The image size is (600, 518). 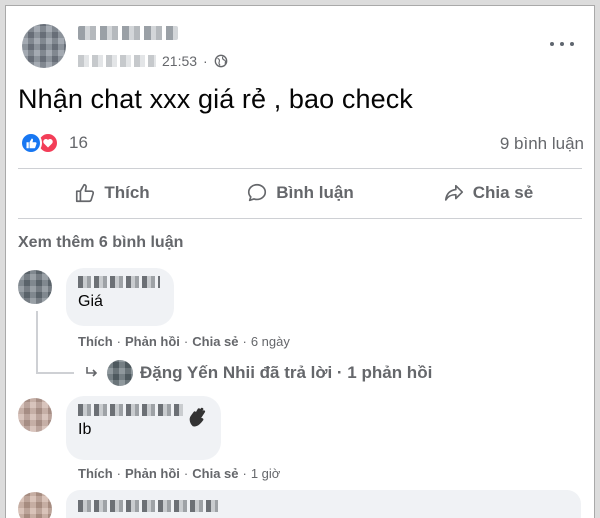 What do you see at coordinates (270, 341) in the screenshot?
I see `comment-age: 6 ngày` at bounding box center [270, 341].